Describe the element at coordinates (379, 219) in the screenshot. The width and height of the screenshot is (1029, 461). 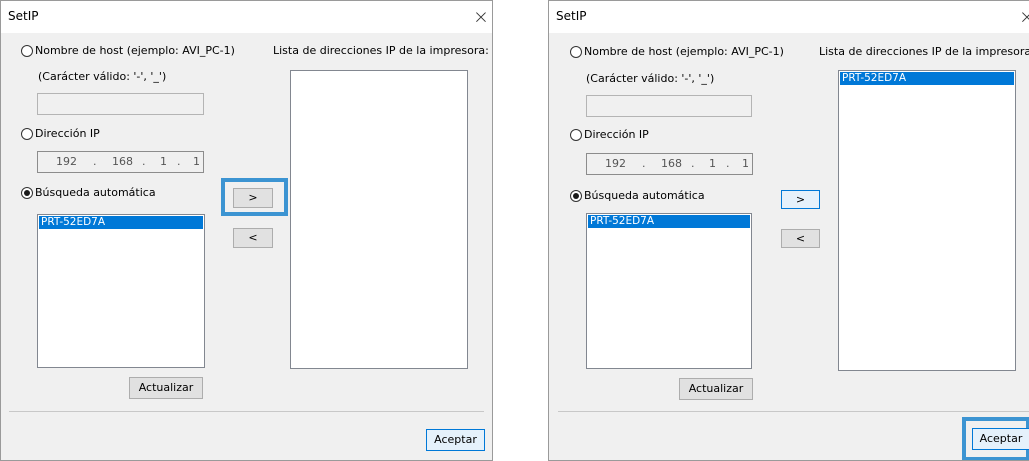
I see `printer-ip-list` at that location.